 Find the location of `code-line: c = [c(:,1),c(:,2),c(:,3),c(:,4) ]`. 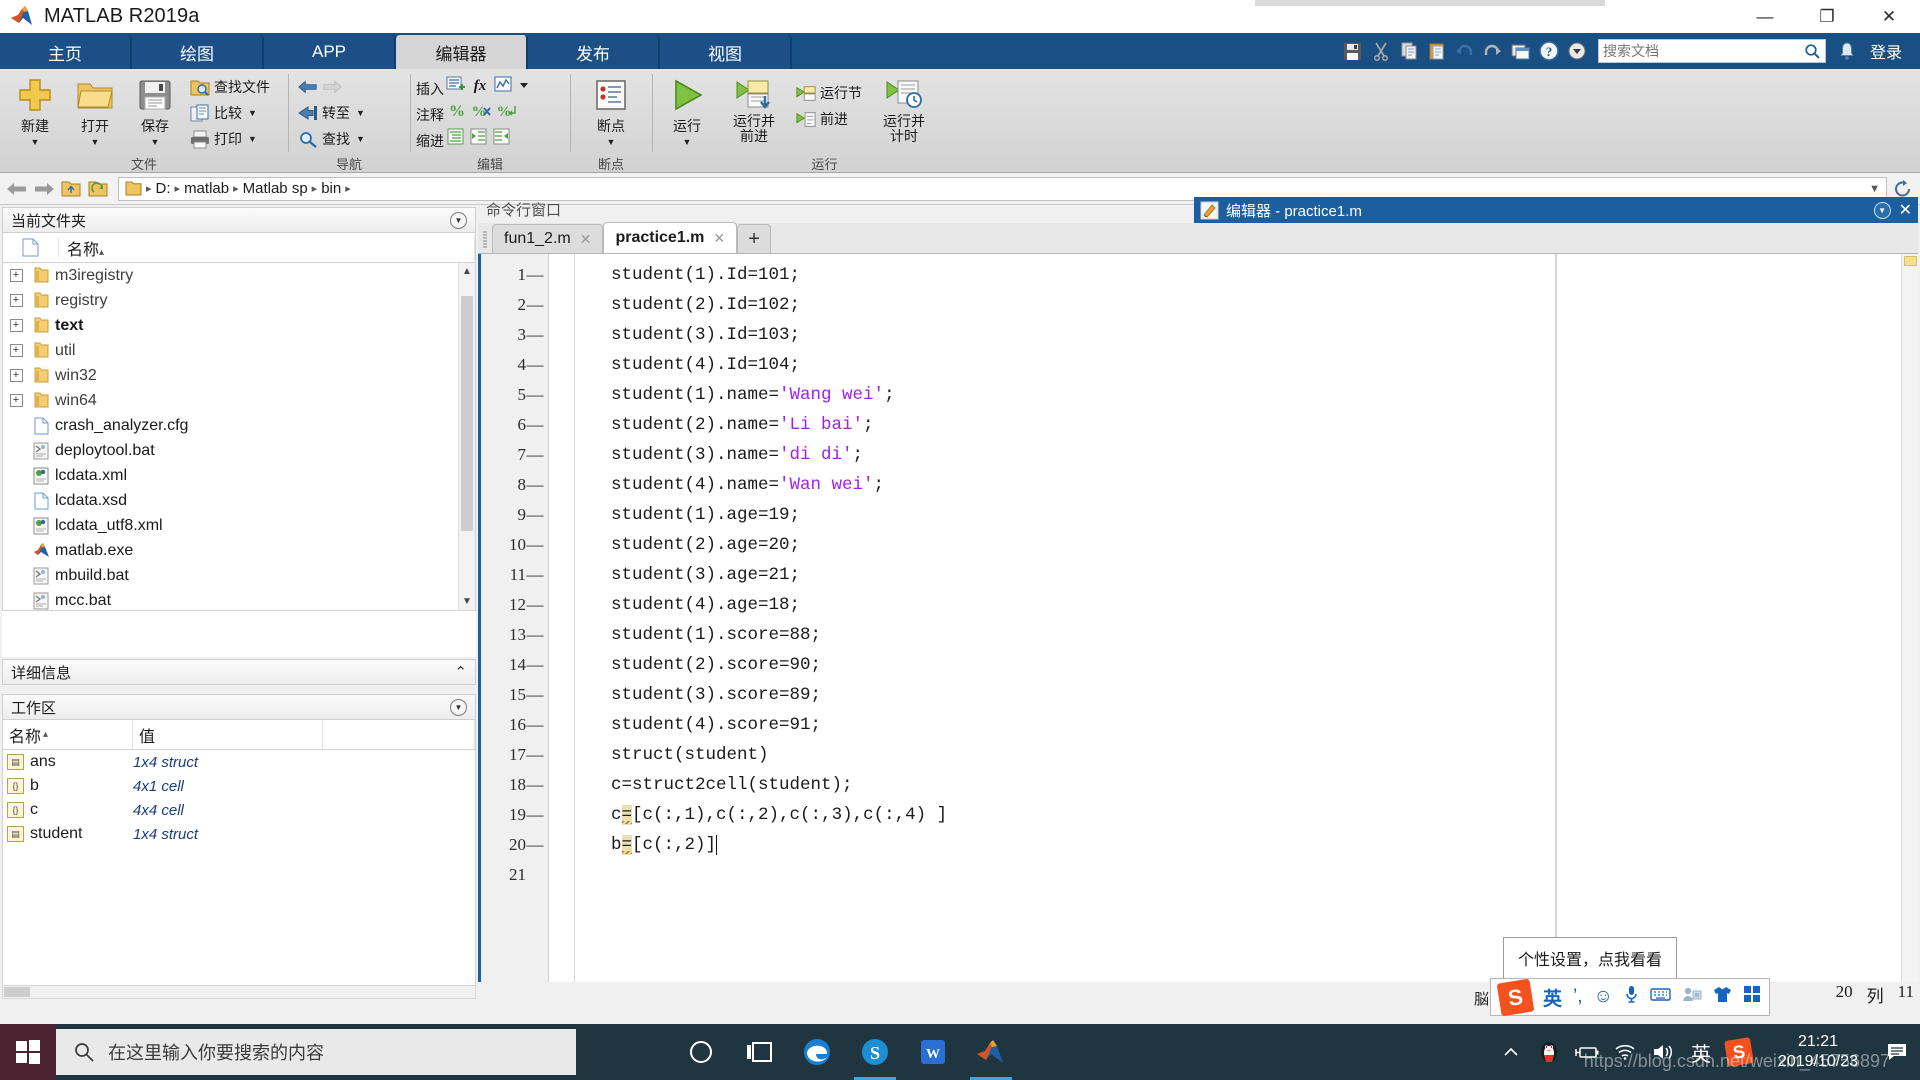

code-line: c = [c(:,1),c(:,2),c(:,3),c(:,4) ] is located at coordinates (1246, 815).